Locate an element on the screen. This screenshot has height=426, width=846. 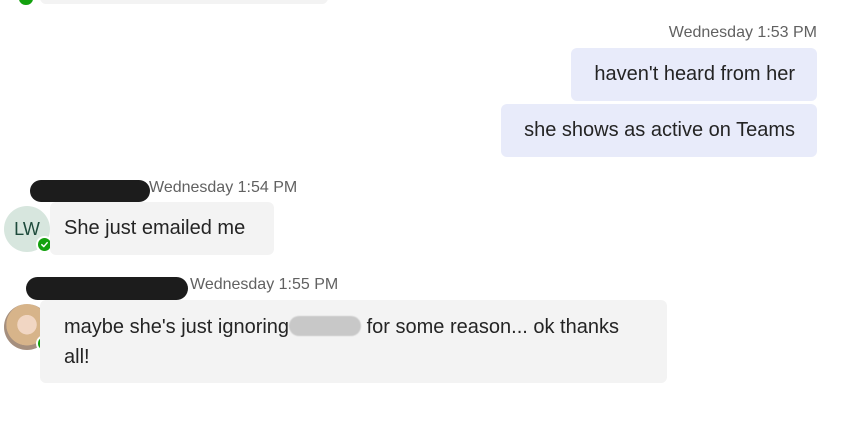
redacted-mention is located at coordinates (325, 326).